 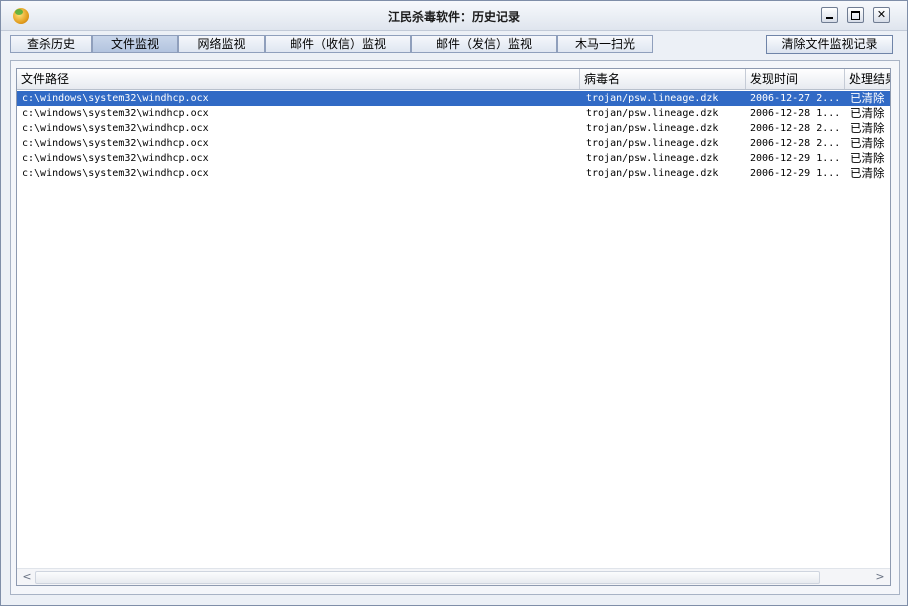 I want to click on tab-file-monitor: 文件监视, so click(x=135, y=44).